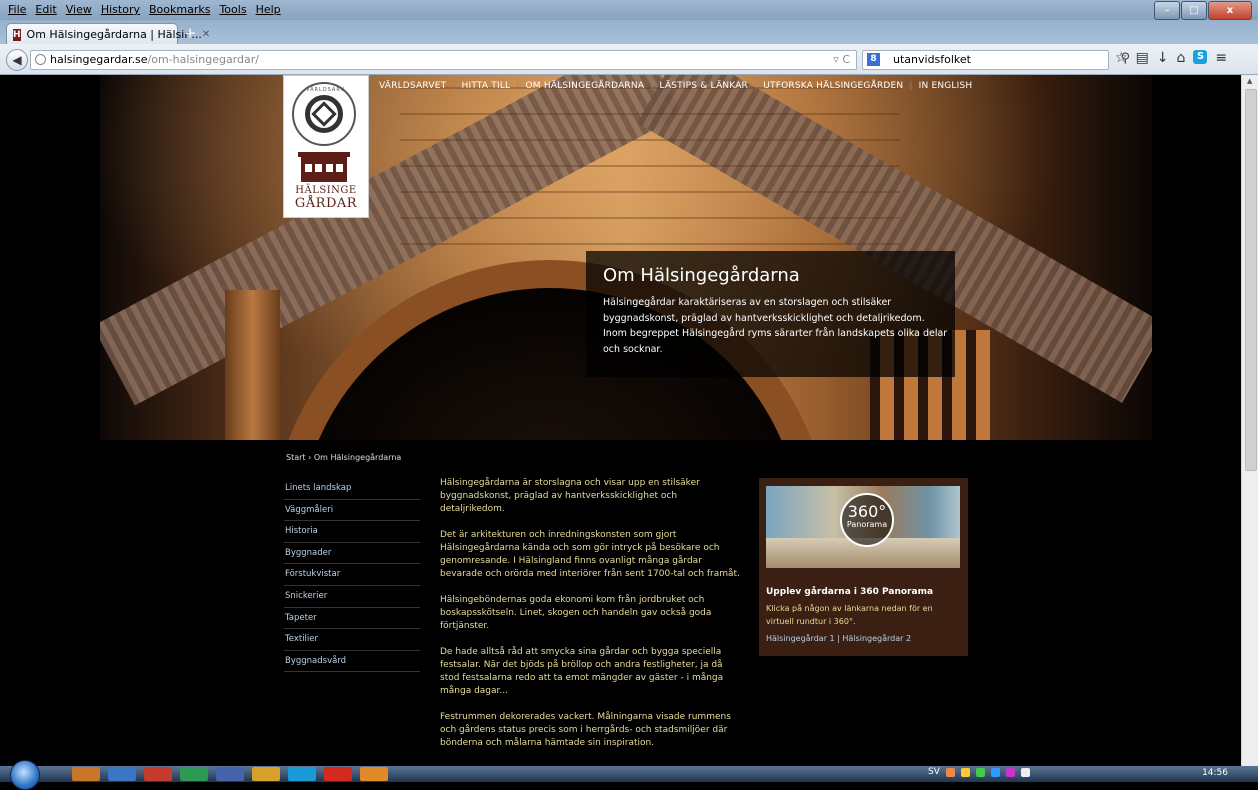 This screenshot has width=1258, height=790. I want to click on taskbar: SV 14:56, so click(629, 775).